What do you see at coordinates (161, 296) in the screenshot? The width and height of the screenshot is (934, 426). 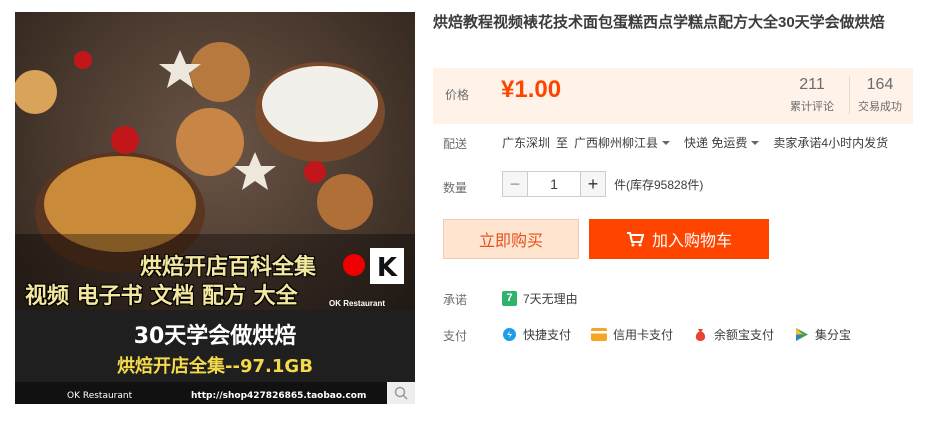 I see `promo-line-2: 视频 电子书 文档 配方 大全` at bounding box center [161, 296].